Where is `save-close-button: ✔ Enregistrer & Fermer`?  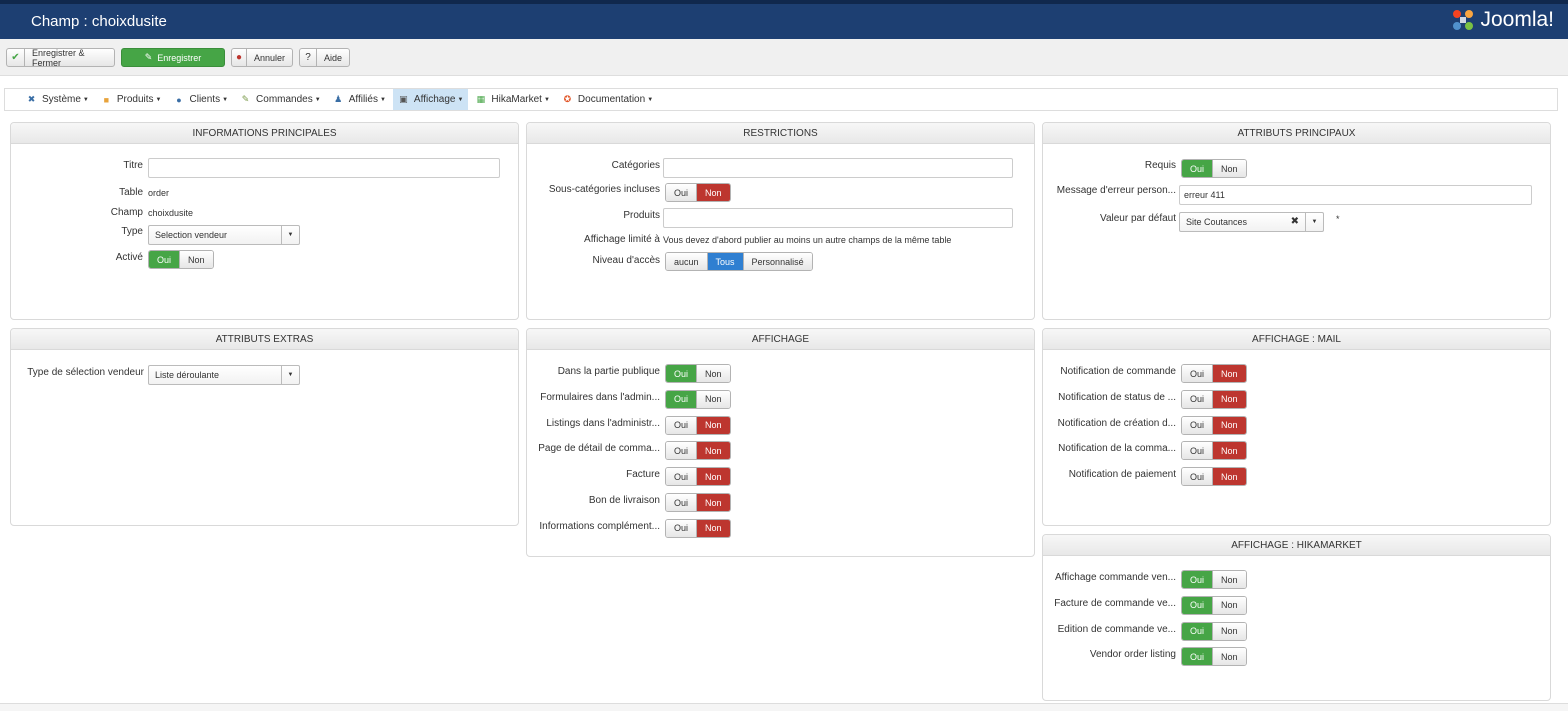
save-close-button: ✔ Enregistrer & Fermer is located at coordinates (60, 58).